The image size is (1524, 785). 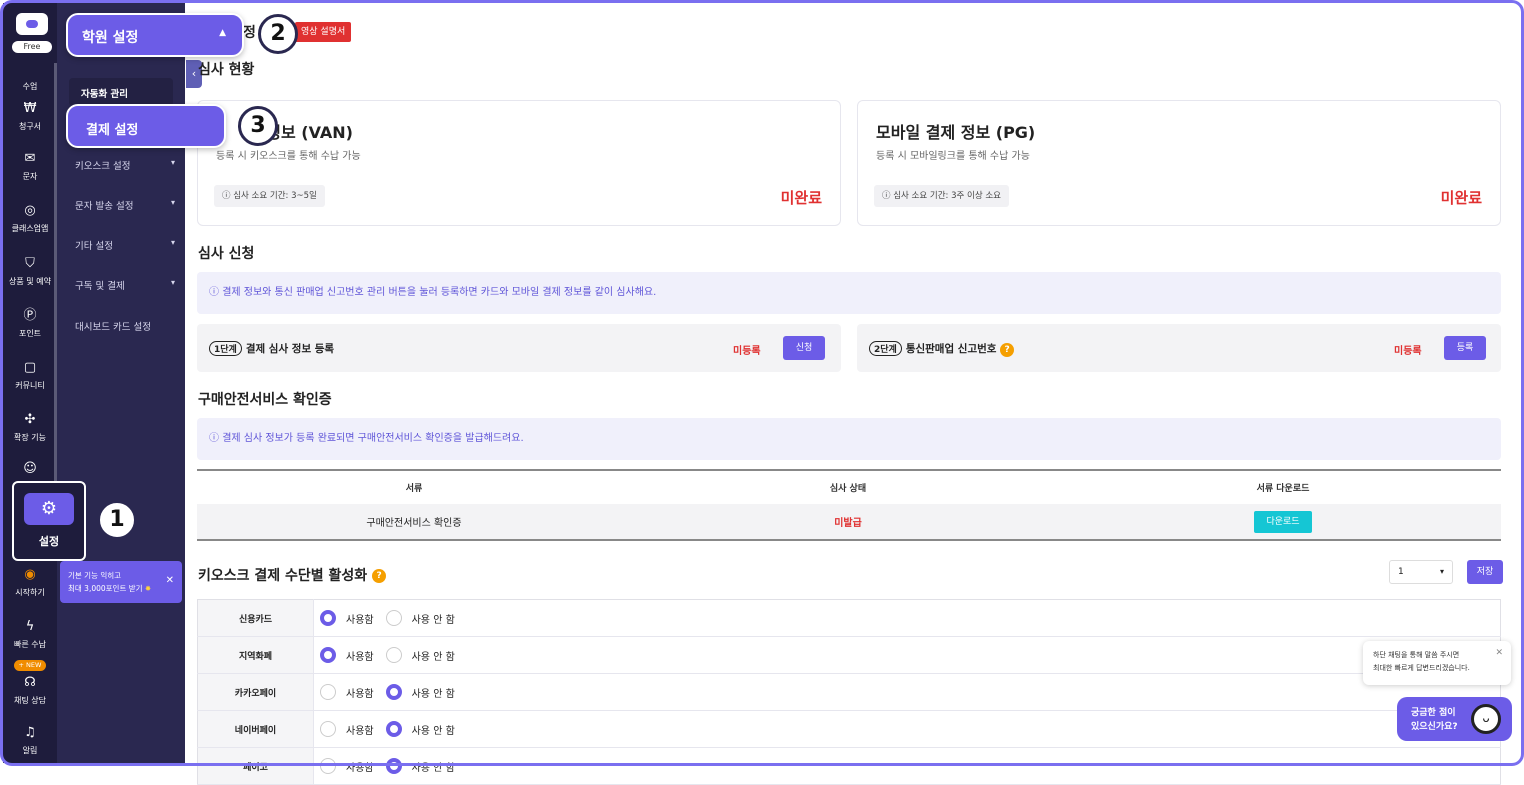 What do you see at coordinates (226, 254) in the screenshot?
I see `section-apply: 심사 신청` at bounding box center [226, 254].